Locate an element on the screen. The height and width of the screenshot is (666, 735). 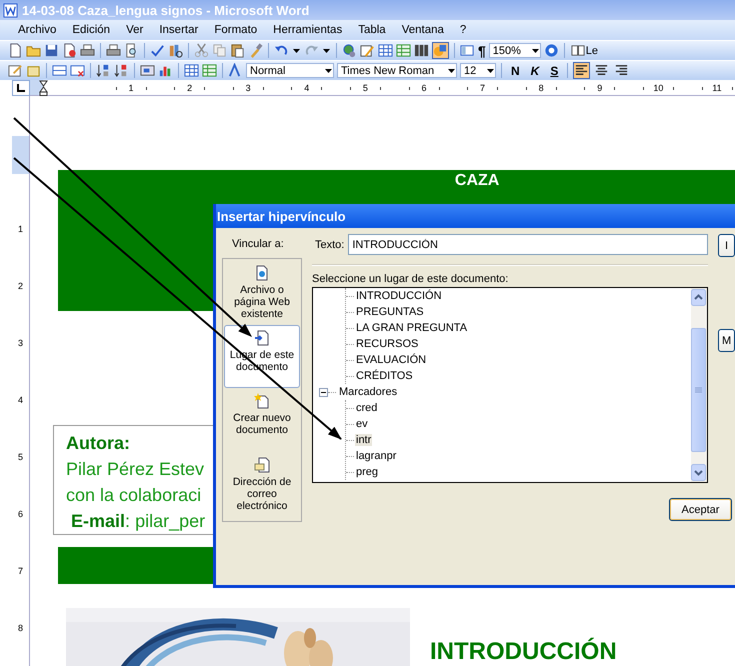
tree-item: lagranpr is located at coordinates (376, 456).